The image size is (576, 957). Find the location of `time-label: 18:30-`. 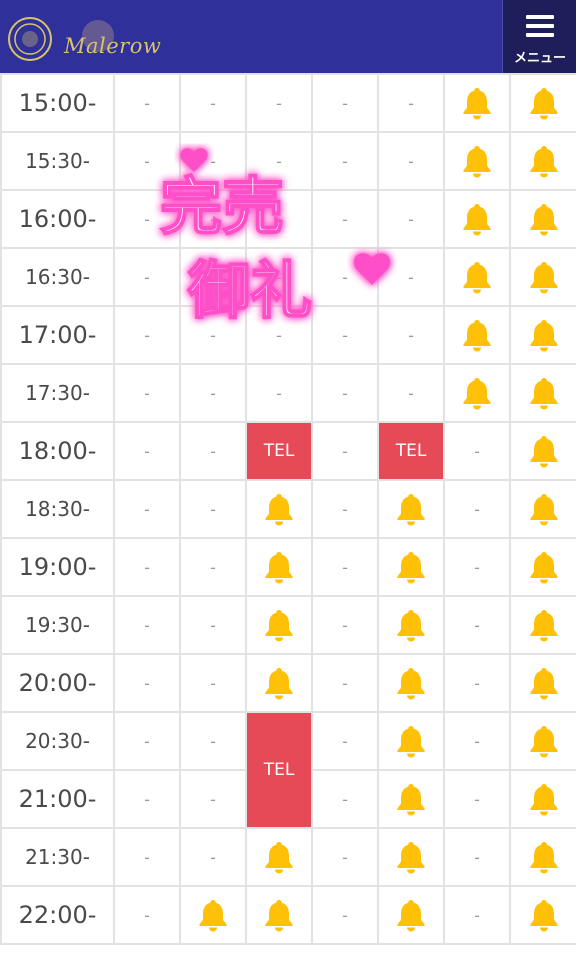

time-label: 18:30- is located at coordinates (57, 509).